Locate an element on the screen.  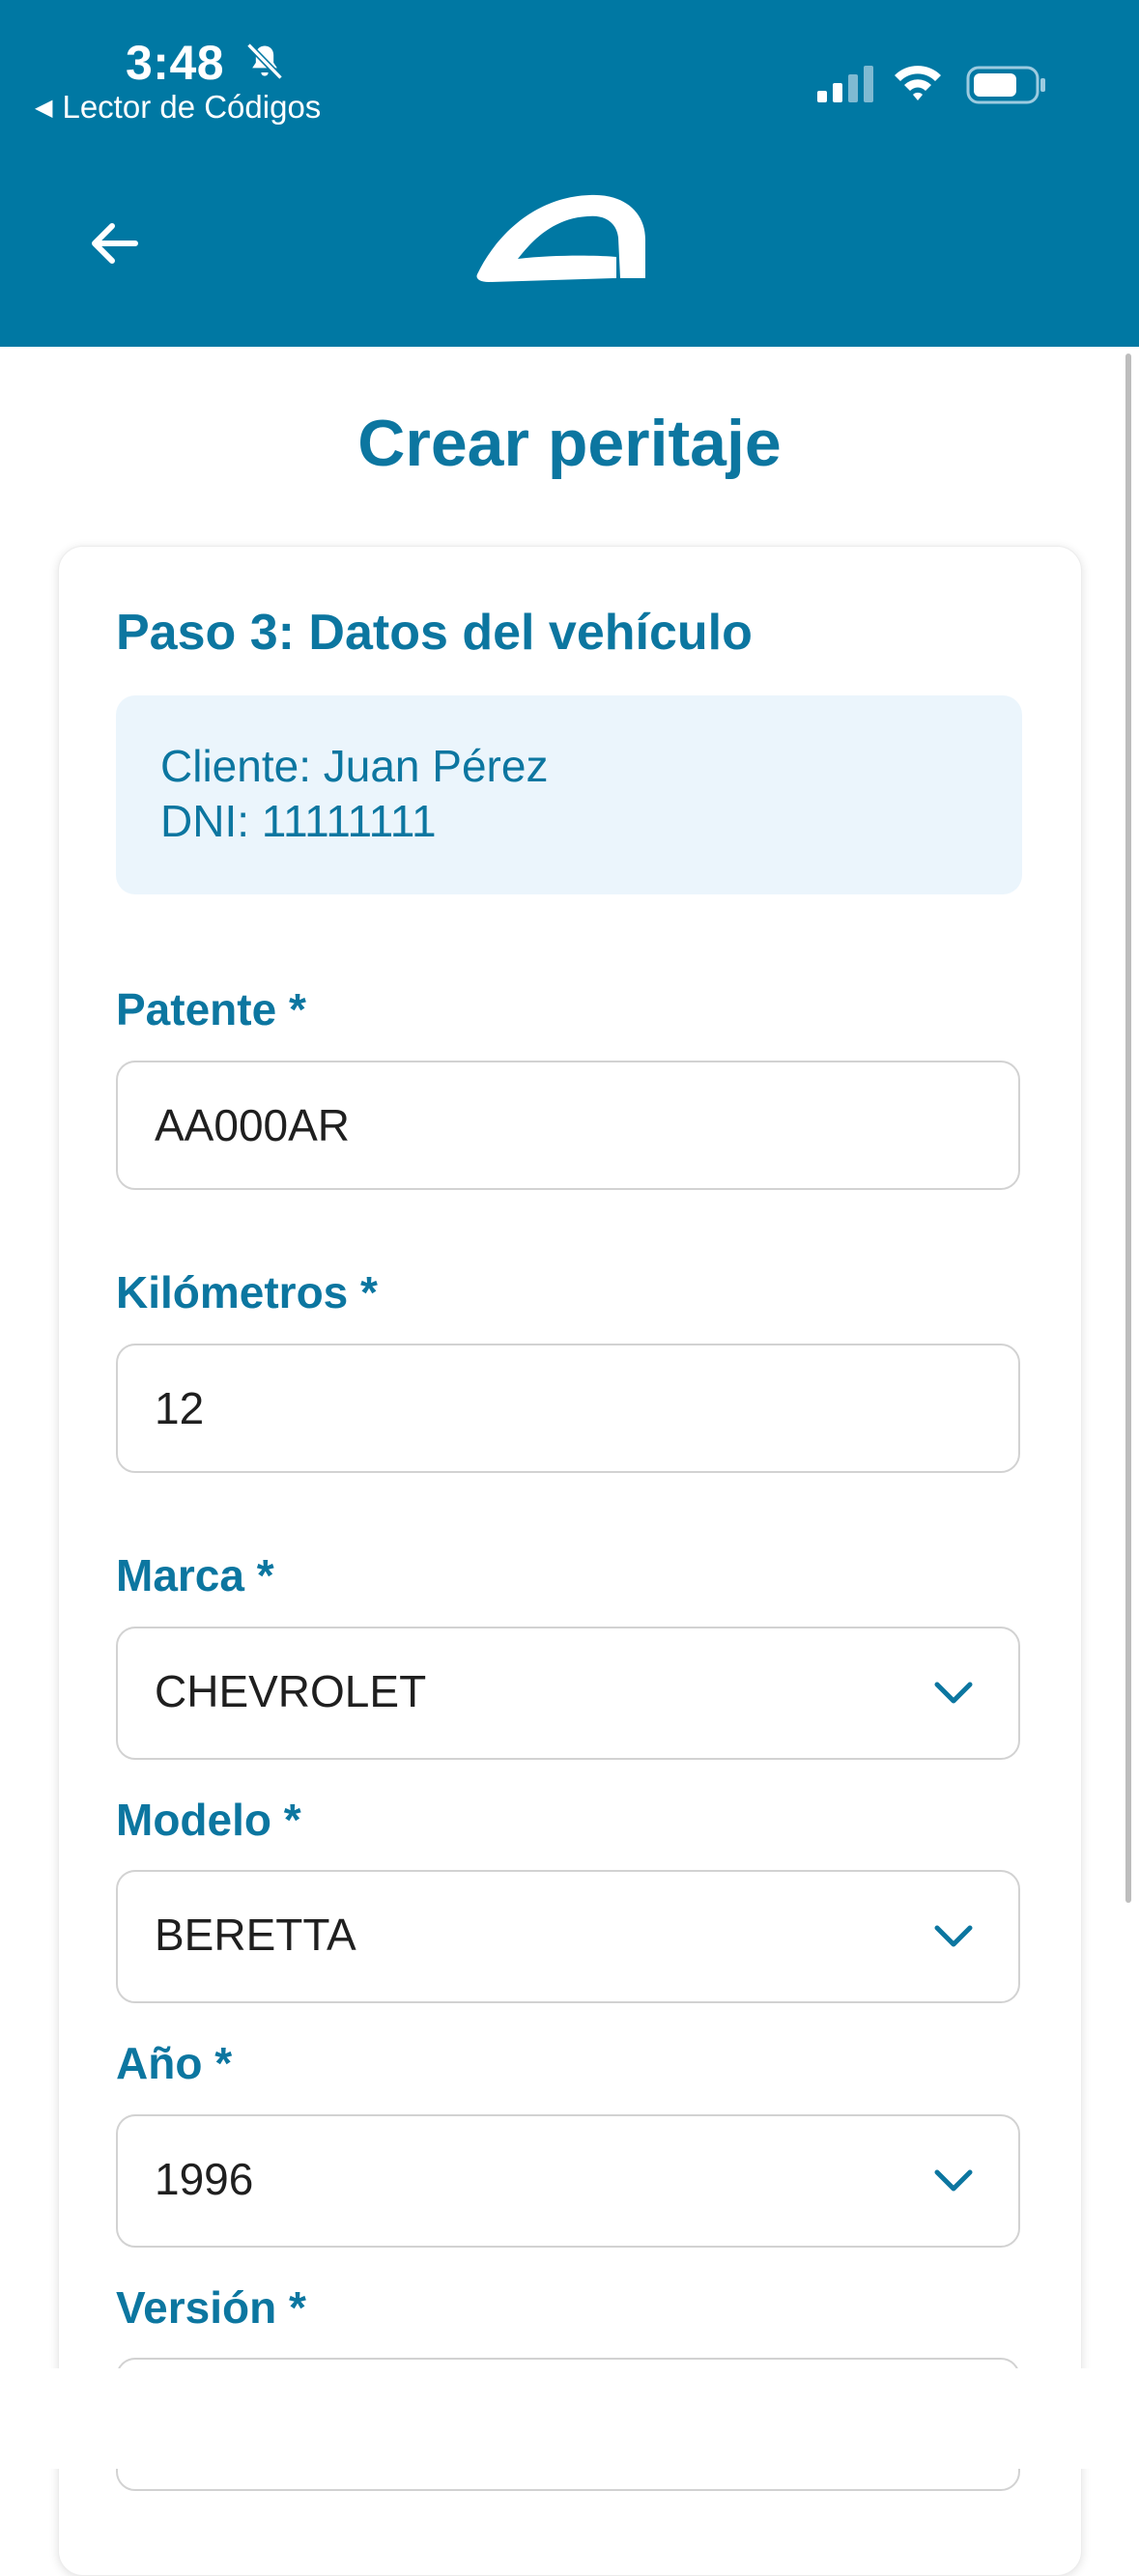
client-dni: DNI: 11111111 is located at coordinates (298, 821).